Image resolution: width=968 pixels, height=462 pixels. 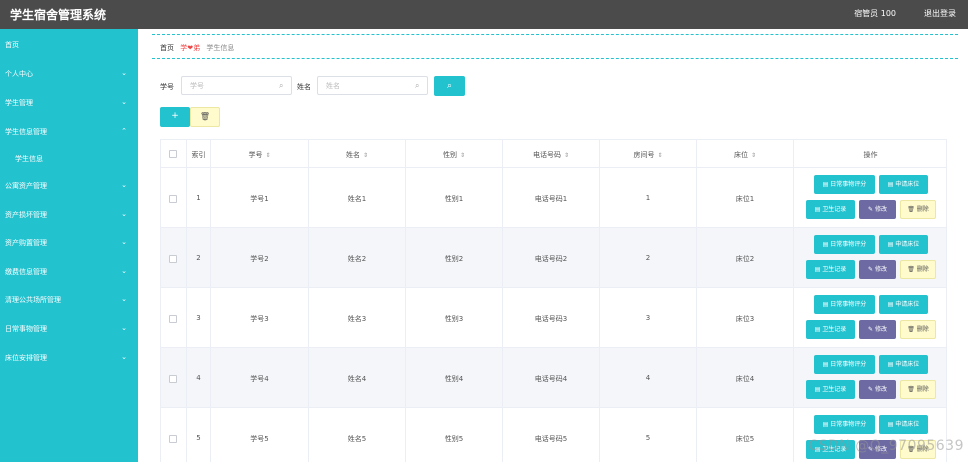 What do you see at coordinates (199, 317) in the screenshot?
I see `cell-index: 3` at bounding box center [199, 317].